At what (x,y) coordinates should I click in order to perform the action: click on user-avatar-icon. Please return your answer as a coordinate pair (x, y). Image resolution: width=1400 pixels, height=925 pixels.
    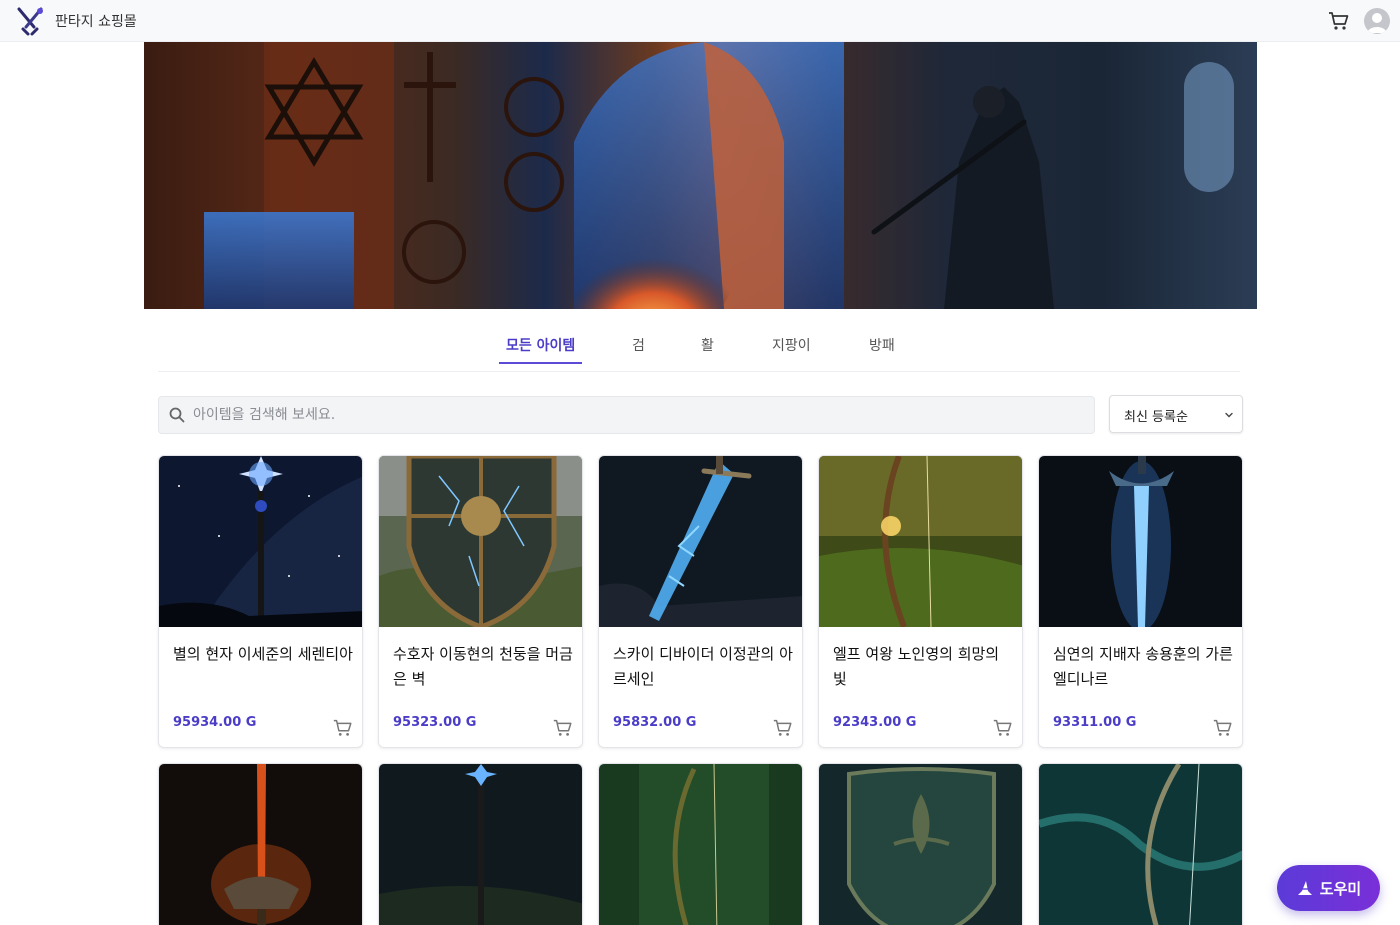
    Looking at the image, I should click on (1377, 21).